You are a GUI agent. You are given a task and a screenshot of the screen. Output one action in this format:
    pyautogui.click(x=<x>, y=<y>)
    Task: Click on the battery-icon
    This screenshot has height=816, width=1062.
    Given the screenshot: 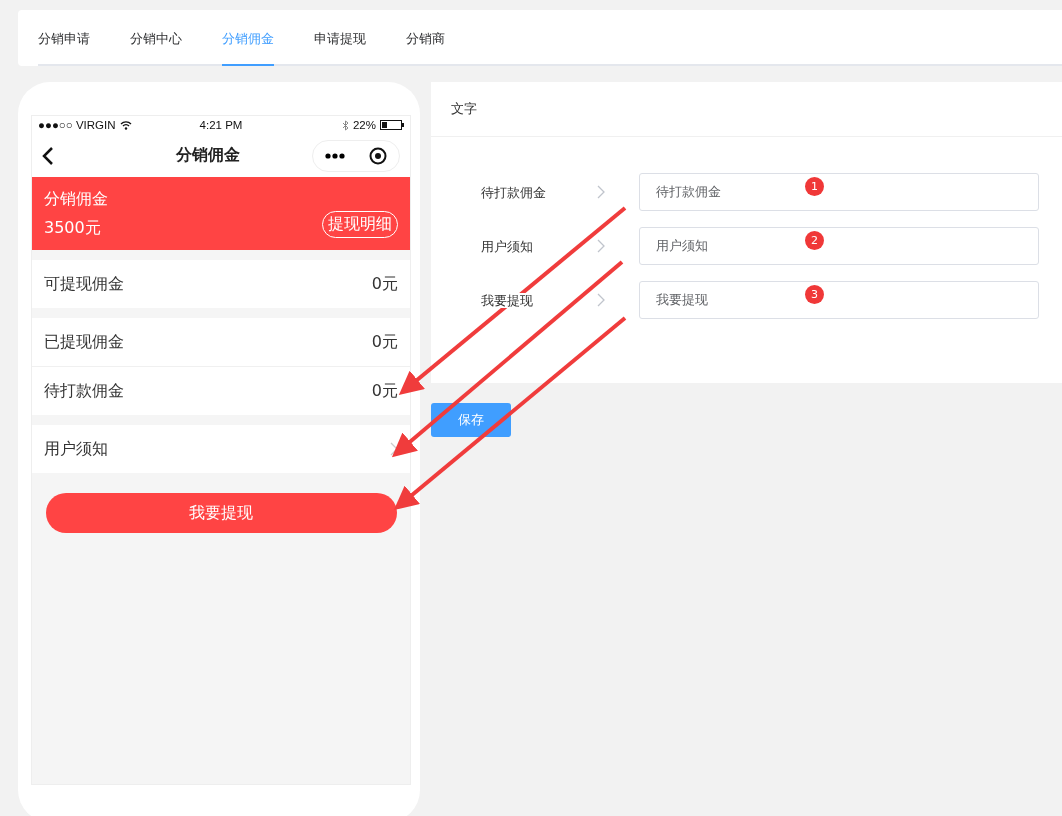 What is the action you would take?
    pyautogui.click(x=392, y=125)
    